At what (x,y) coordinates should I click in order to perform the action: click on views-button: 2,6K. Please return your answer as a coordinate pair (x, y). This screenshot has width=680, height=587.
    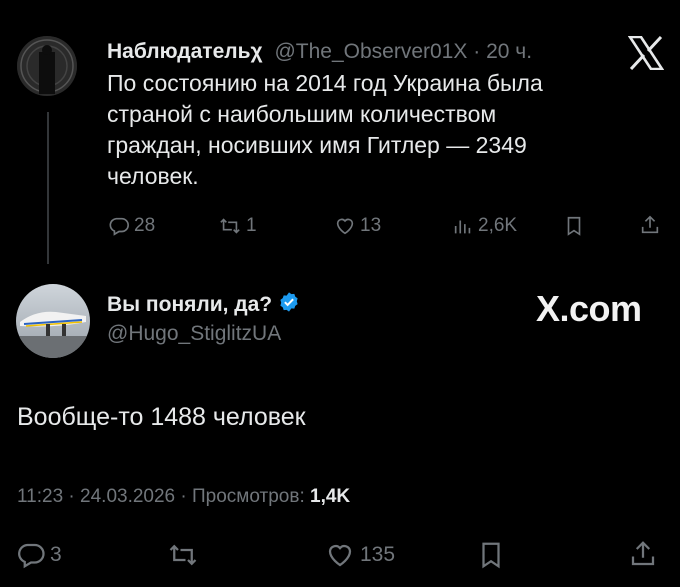
    Looking at the image, I should click on (484, 226).